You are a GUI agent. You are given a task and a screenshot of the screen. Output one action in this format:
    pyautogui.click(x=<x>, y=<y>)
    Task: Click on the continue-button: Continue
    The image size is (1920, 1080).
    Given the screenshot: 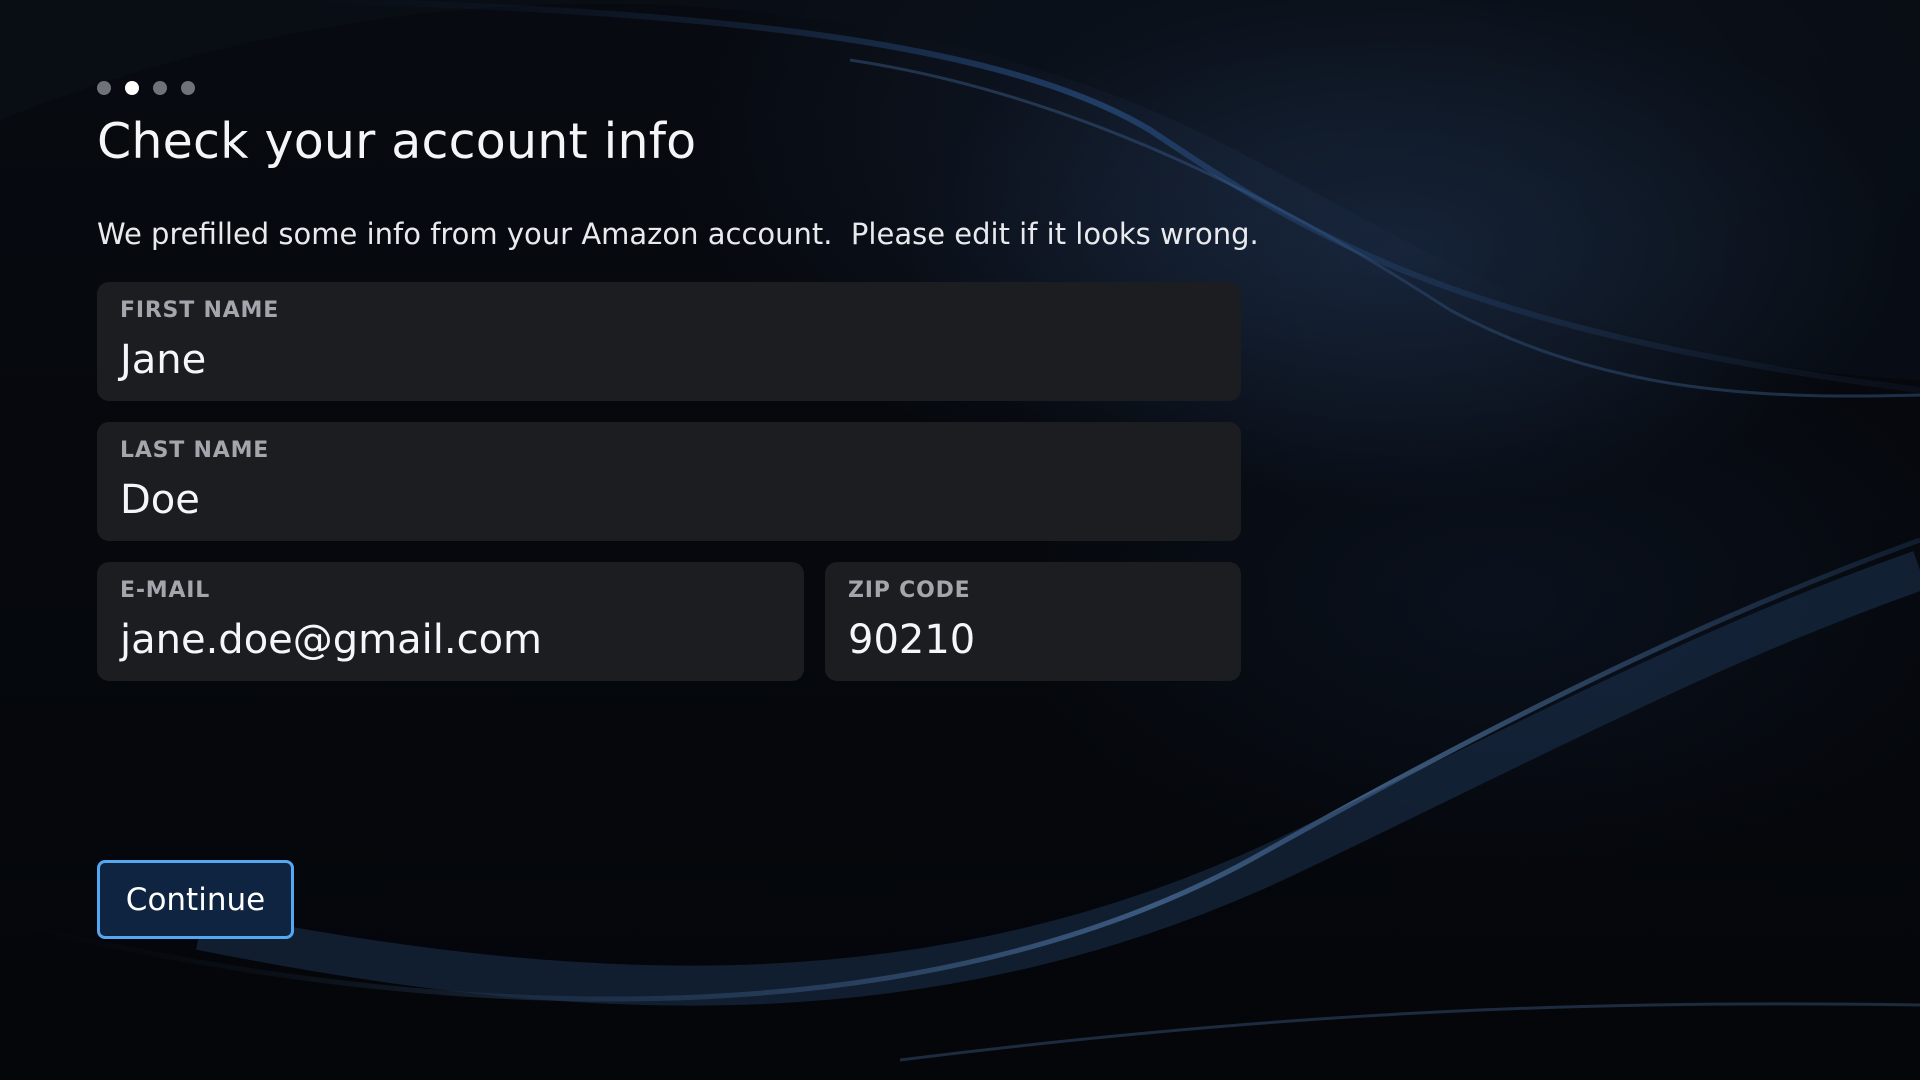 What is the action you would take?
    pyautogui.click(x=195, y=899)
    